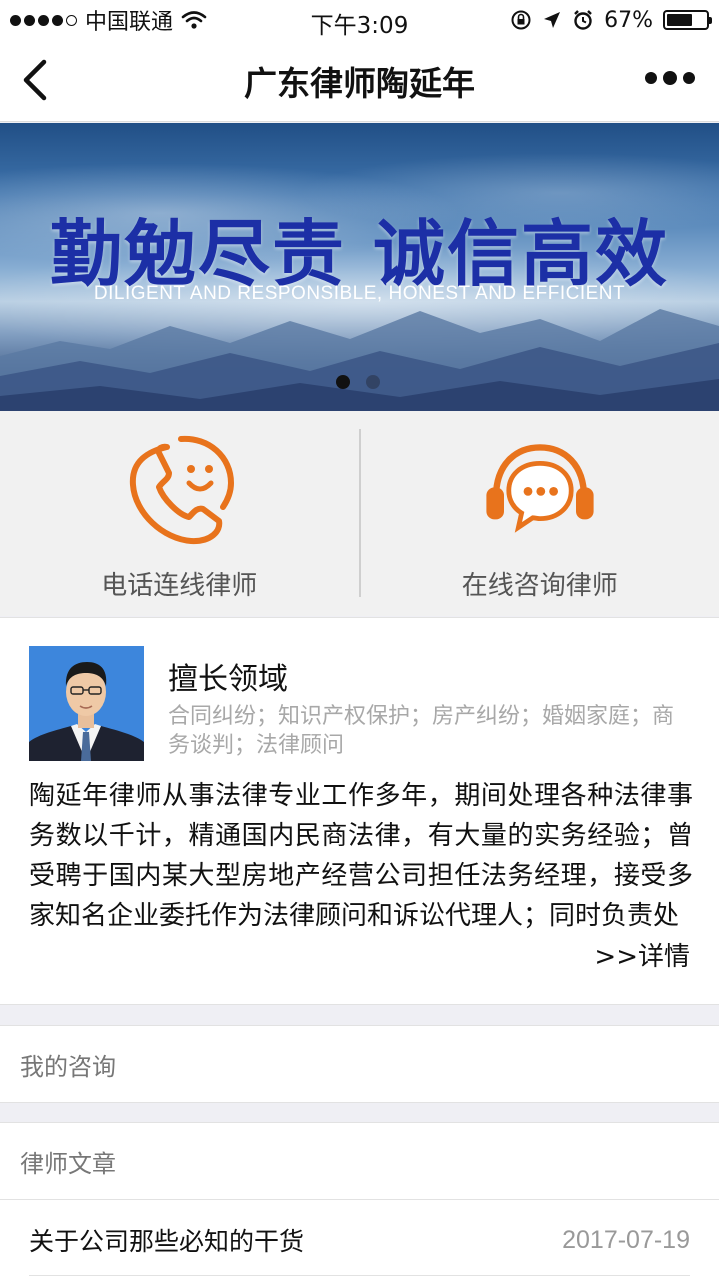 This screenshot has height=1280, width=719. Describe the element at coordinates (36, 80) in the screenshot. I see `back-chevron-icon` at that location.